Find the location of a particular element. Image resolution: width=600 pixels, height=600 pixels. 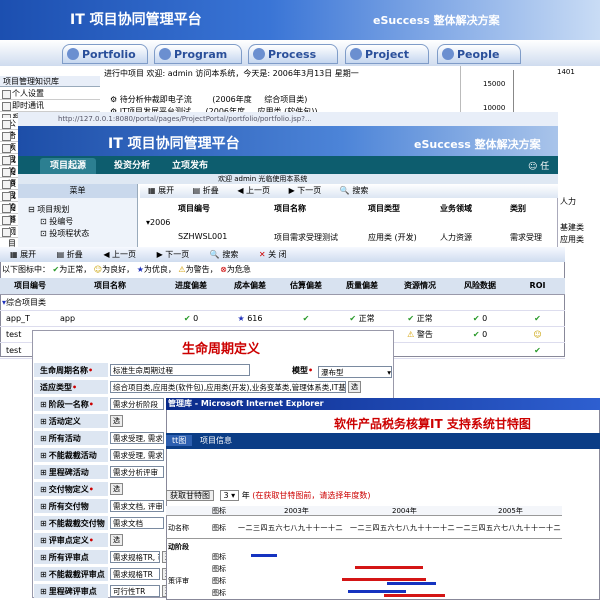

tab-project-release: 立项发布 is located at coordinates (190, 166).